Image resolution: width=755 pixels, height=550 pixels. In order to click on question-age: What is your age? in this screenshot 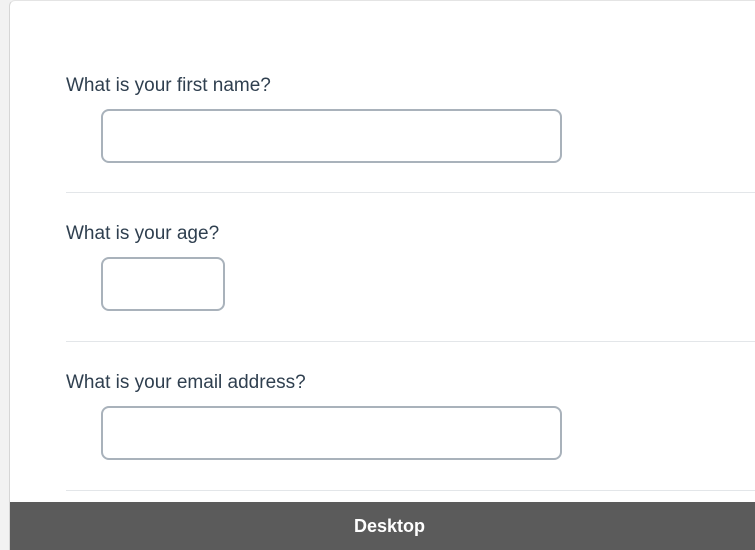, I will do `click(410, 267)`.